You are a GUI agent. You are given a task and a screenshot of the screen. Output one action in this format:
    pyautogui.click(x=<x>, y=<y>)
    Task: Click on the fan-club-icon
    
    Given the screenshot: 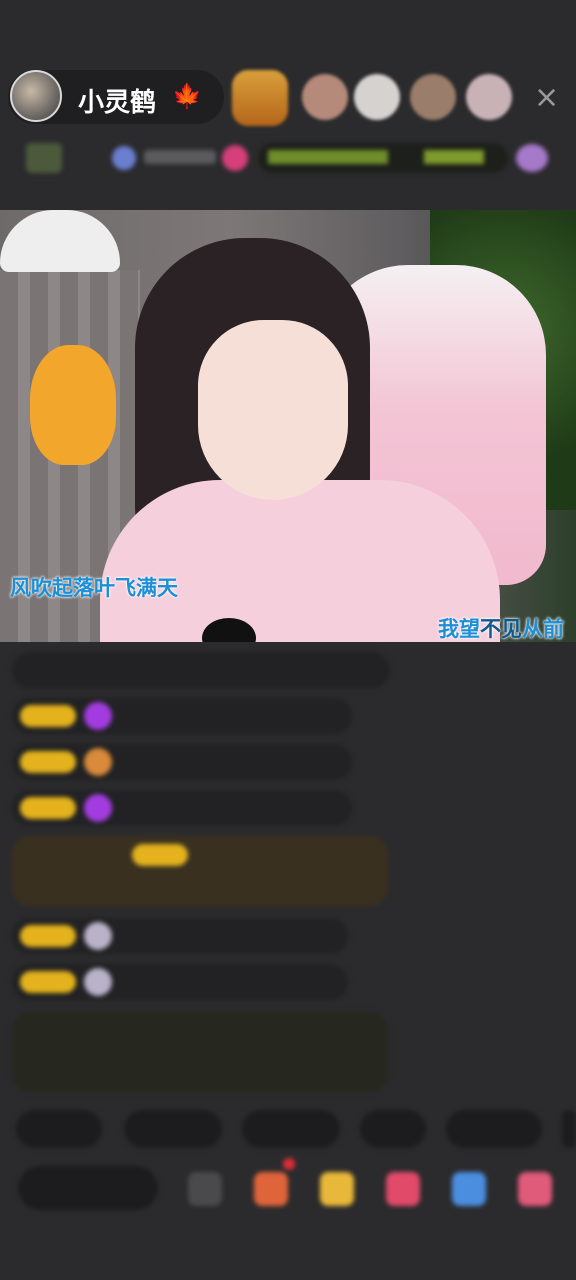 What is the action you would take?
    pyautogui.click(x=403, y=1189)
    